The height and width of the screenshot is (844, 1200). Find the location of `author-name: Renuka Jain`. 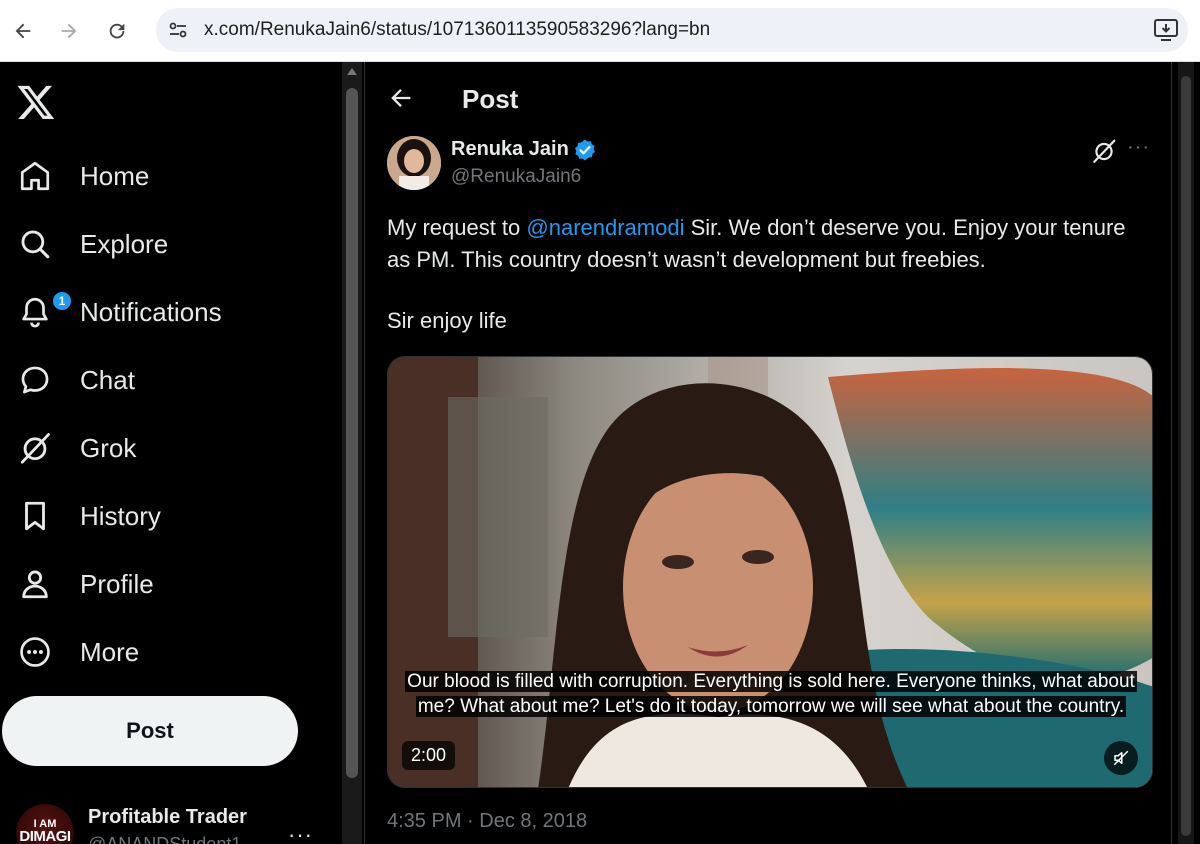

author-name: Renuka Jain is located at coordinates (510, 149).